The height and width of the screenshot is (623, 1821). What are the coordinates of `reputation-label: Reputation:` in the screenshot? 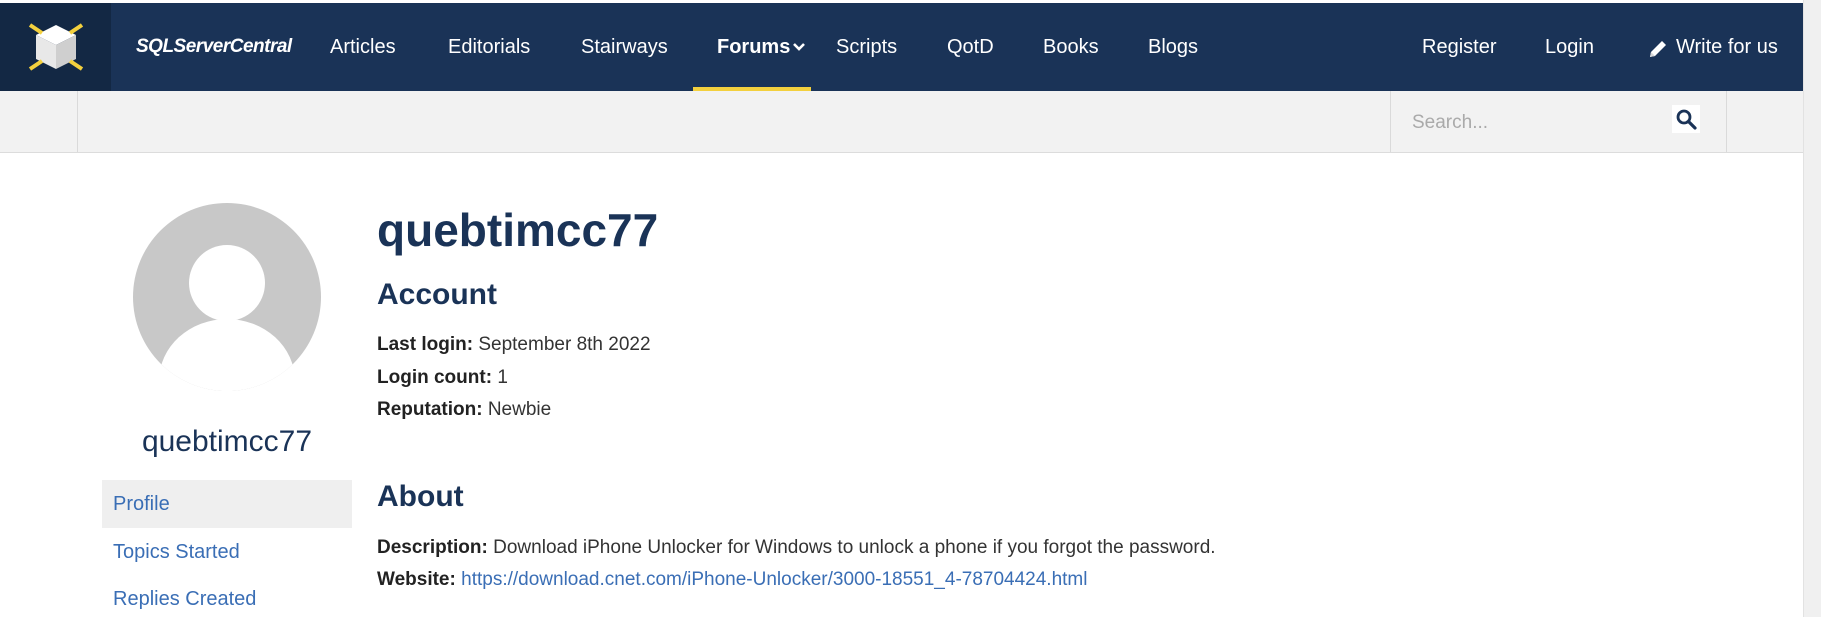 It's located at (430, 409).